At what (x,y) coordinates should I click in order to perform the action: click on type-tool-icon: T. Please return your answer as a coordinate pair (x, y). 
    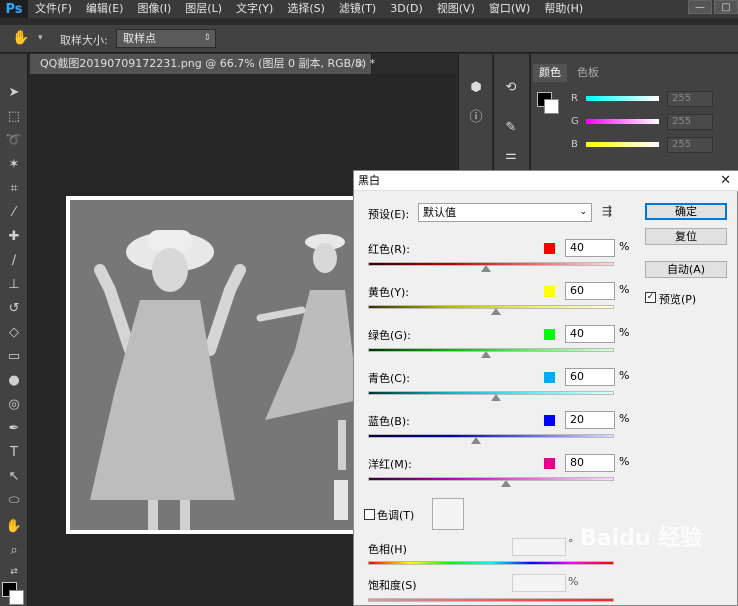
    Looking at the image, I should click on (14, 452).